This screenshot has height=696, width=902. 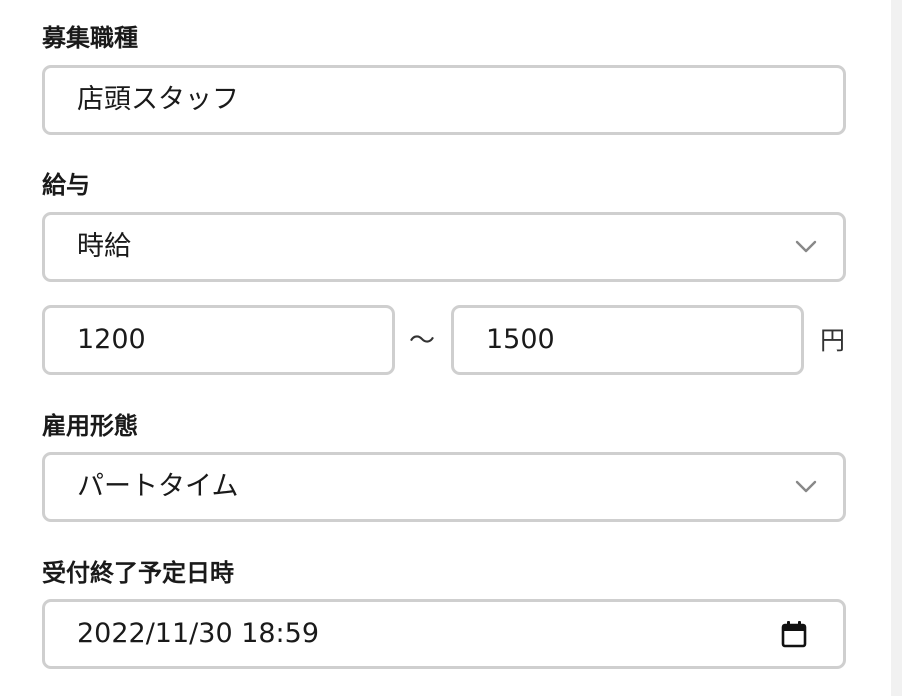 What do you see at coordinates (444, 634) in the screenshot?
I see `deadline-datetime-input: 2022/11/30 18:59` at bounding box center [444, 634].